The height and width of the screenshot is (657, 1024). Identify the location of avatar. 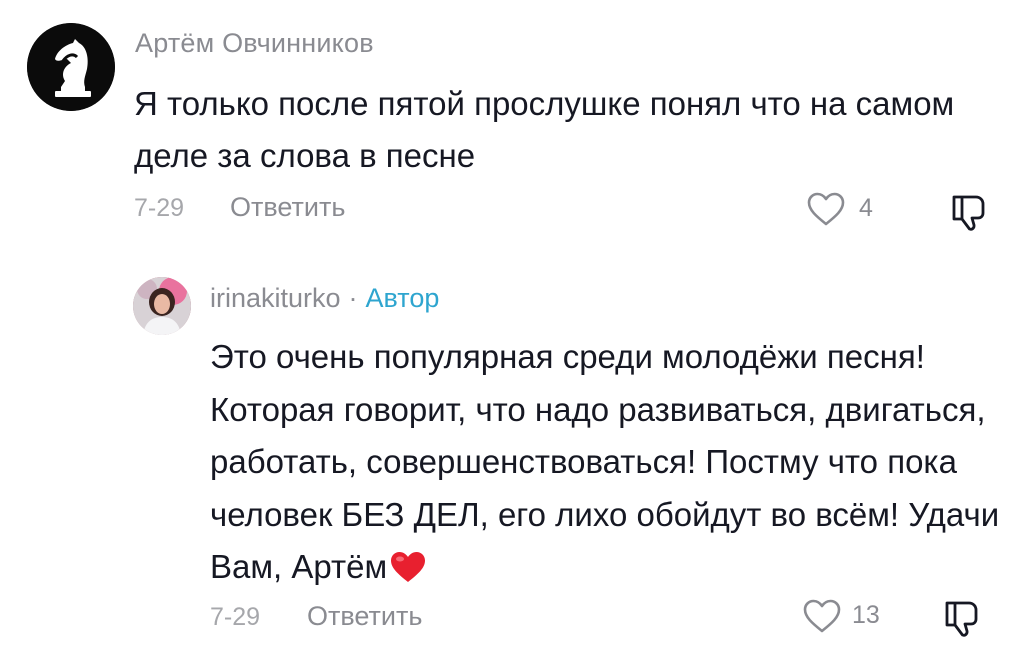
(71, 67).